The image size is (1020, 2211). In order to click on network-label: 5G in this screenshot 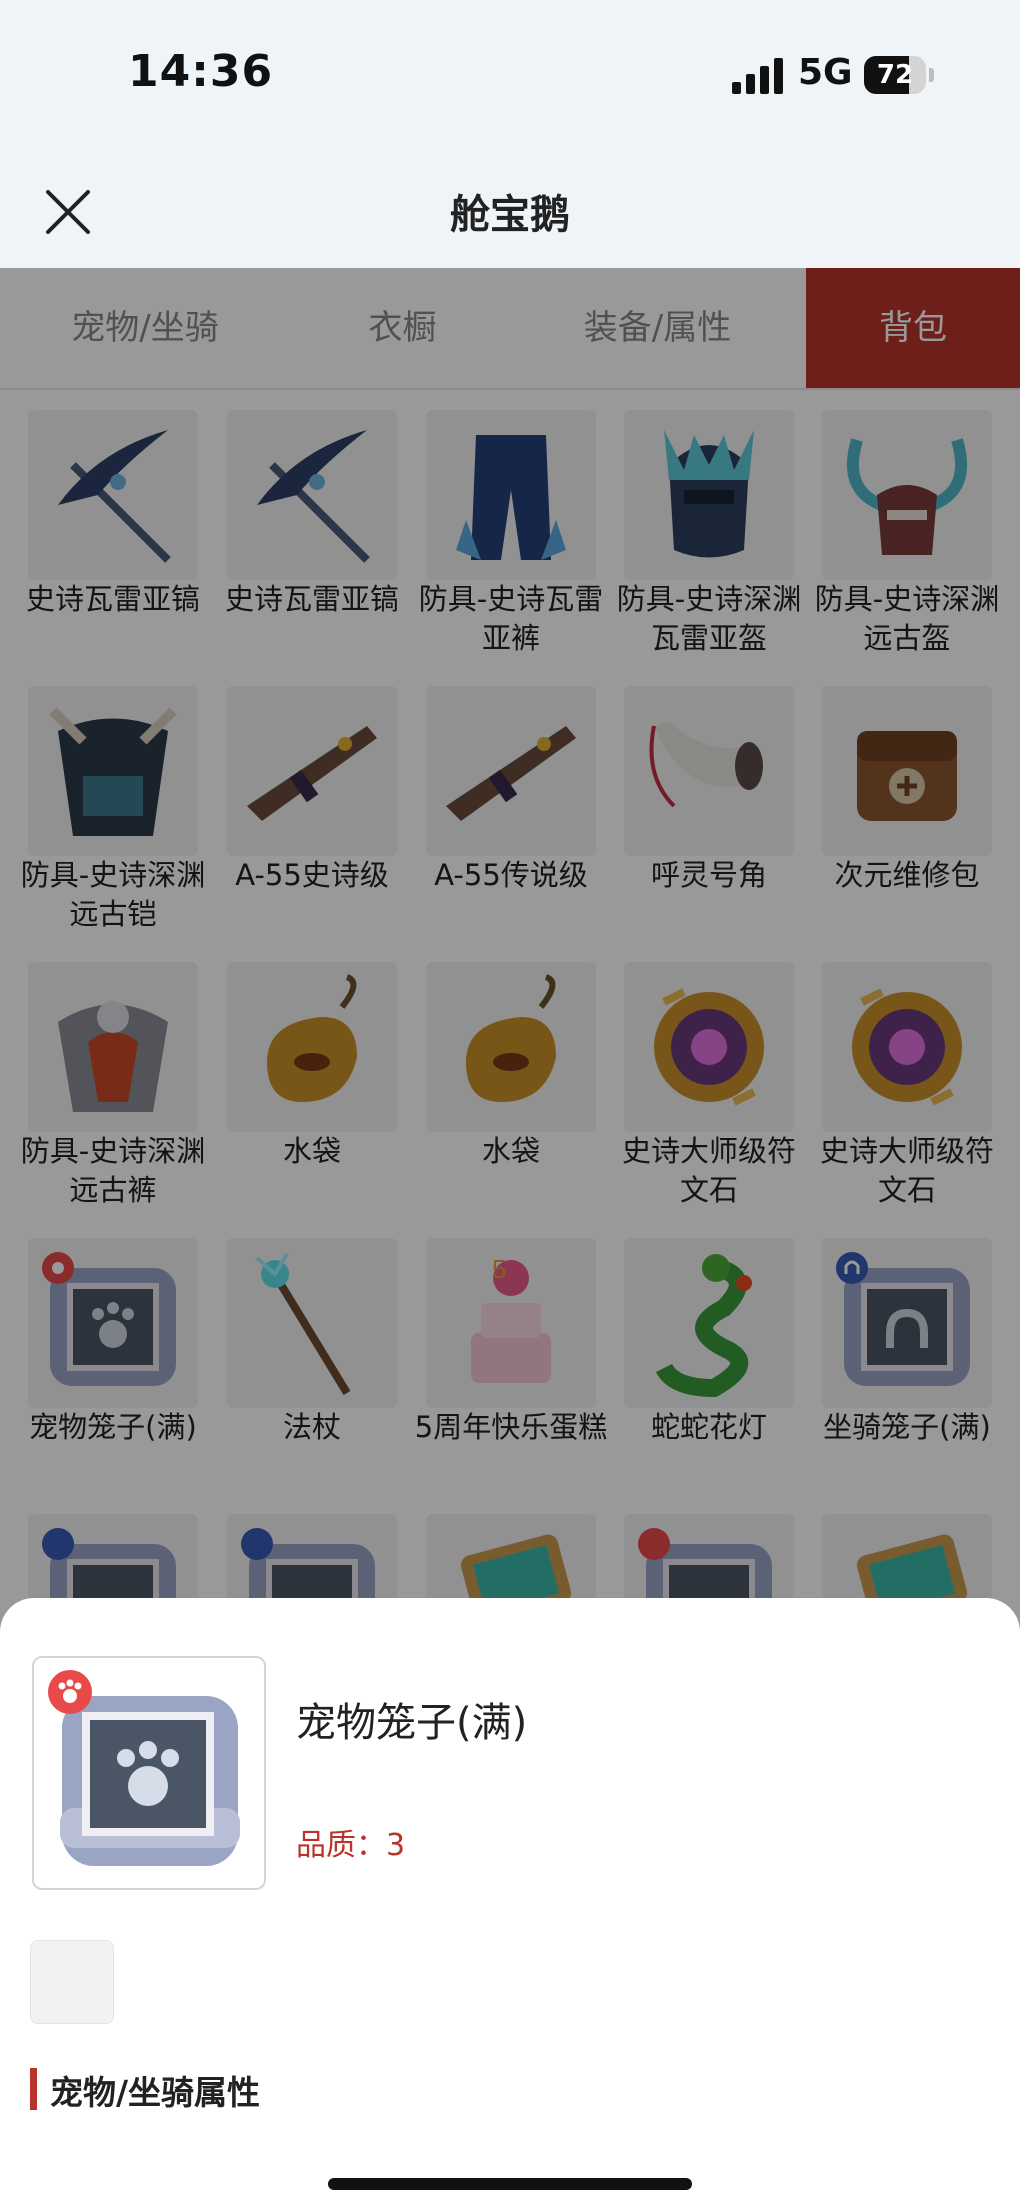, I will do `click(825, 72)`.